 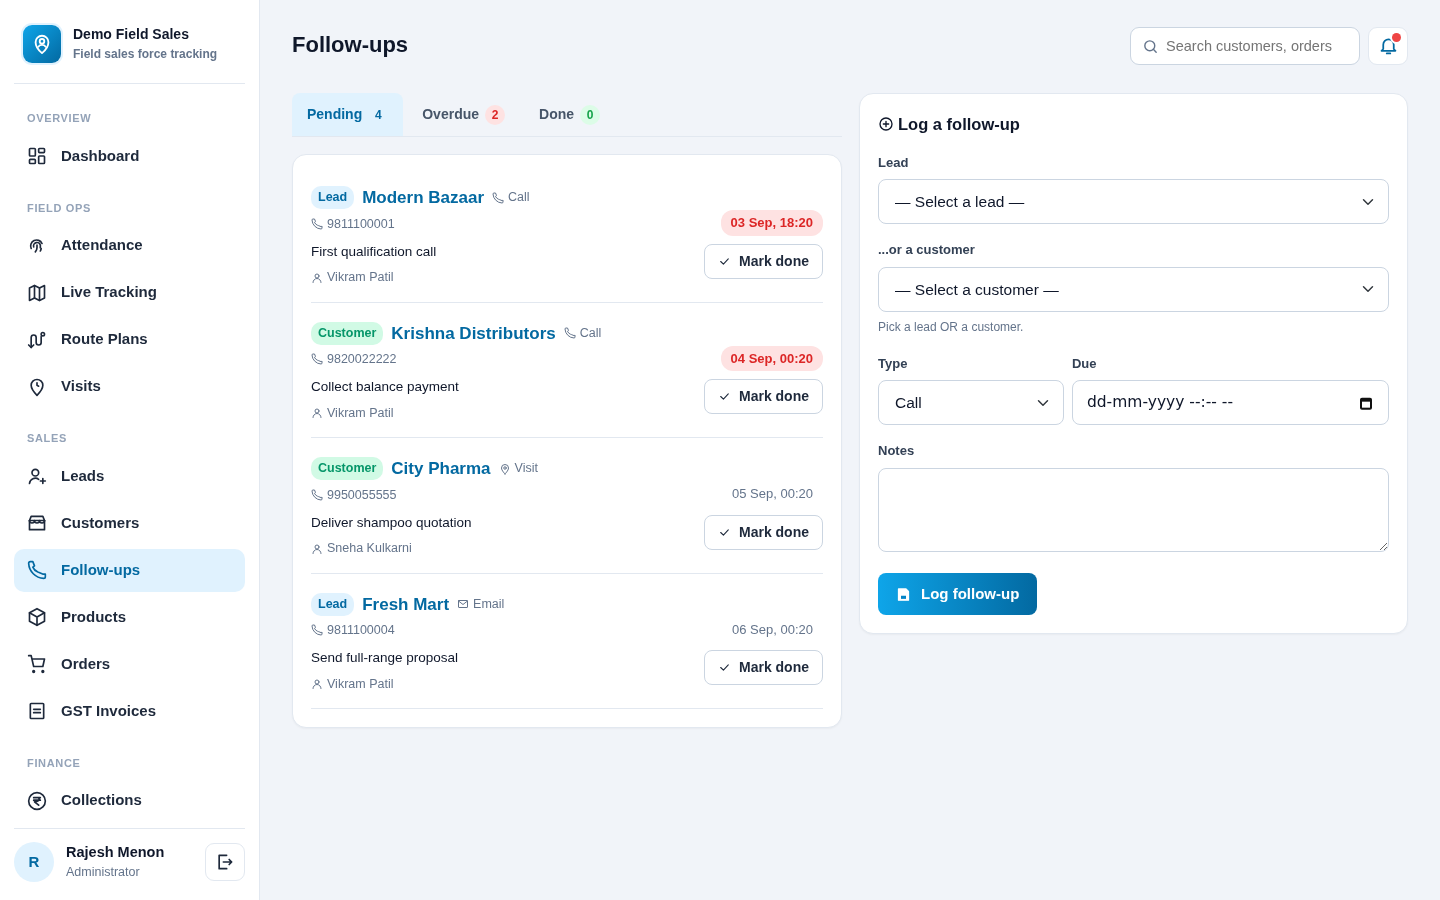 I want to click on nav-item: GST Invoices, so click(x=129, y=711).